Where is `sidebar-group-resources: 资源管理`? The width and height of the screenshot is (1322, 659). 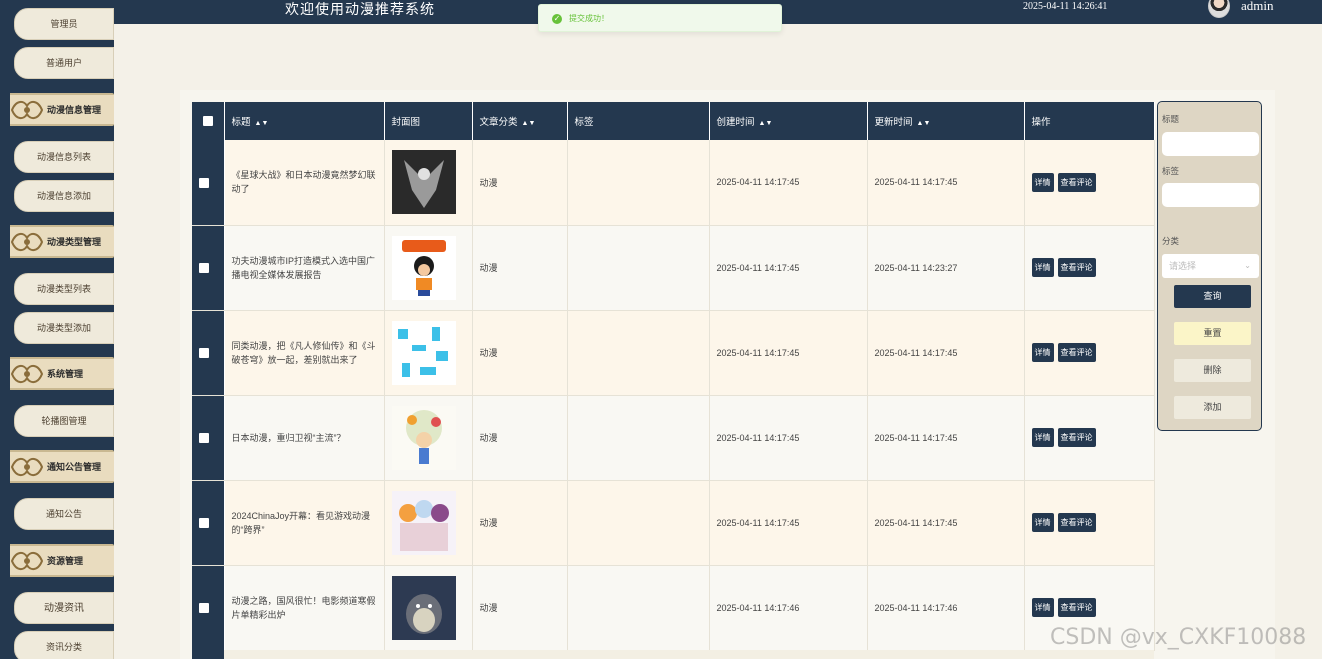
sidebar-group-resources: 资源管理 is located at coordinates (62, 560).